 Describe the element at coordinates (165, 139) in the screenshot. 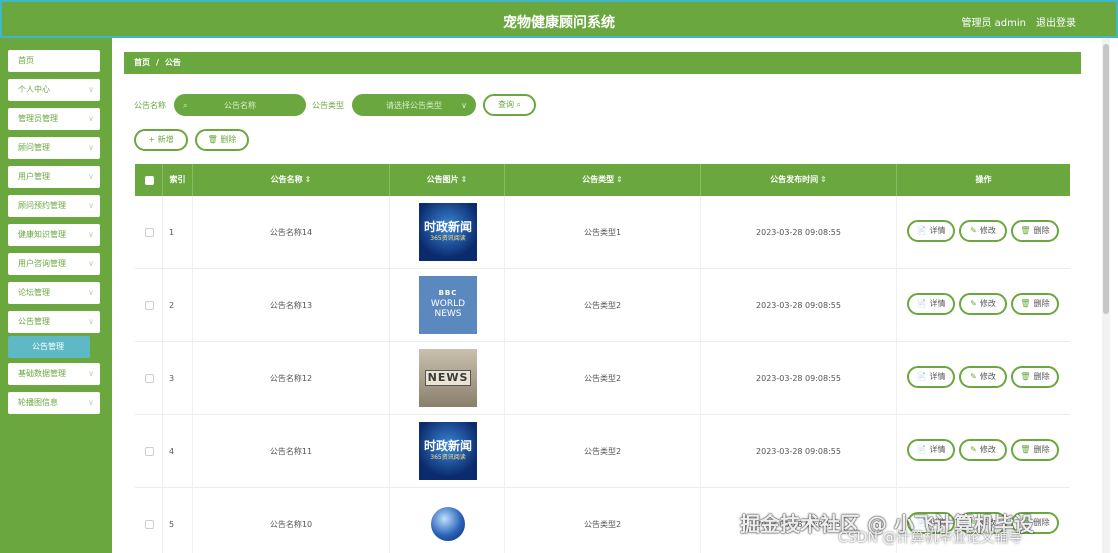

I see `add-button-label: 新增` at that location.